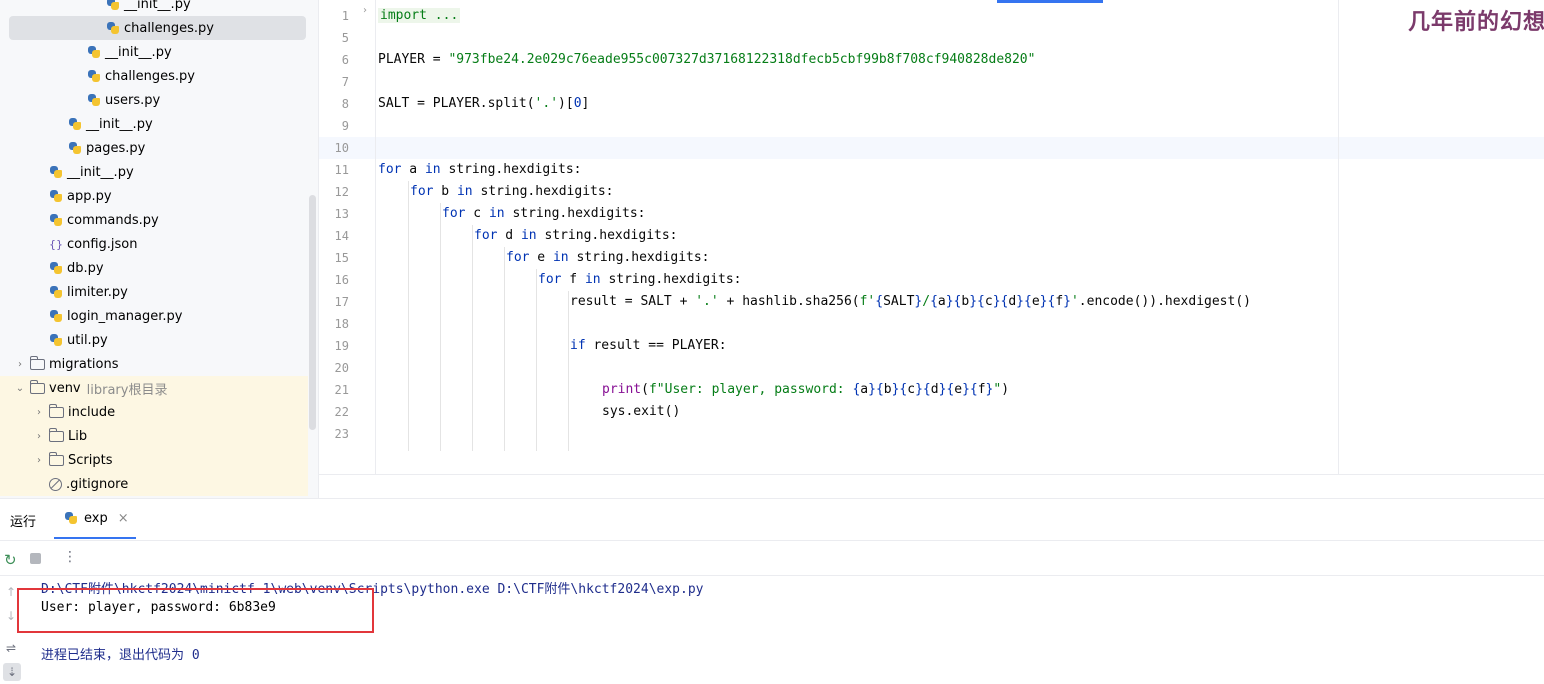 This screenshot has height=684, width=1544. What do you see at coordinates (95, 519) in the screenshot?
I see `run-tab-exp: exp ×` at bounding box center [95, 519].